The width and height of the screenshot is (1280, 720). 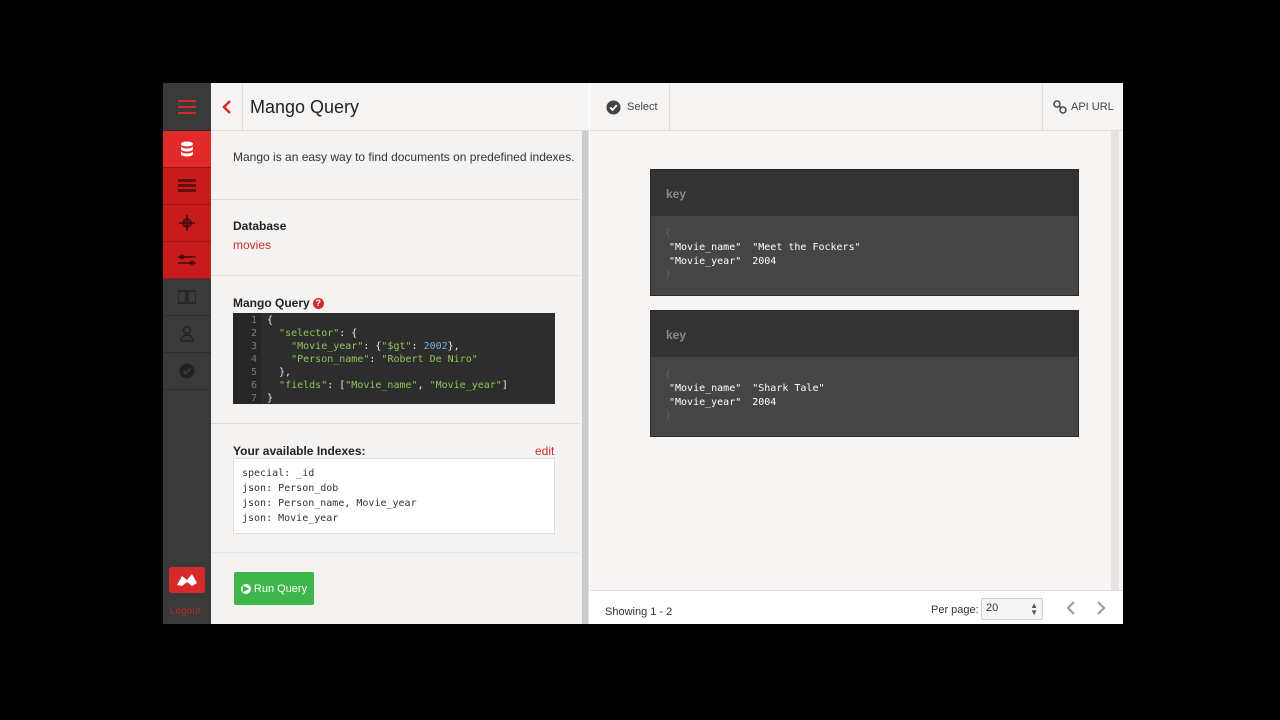 I want to click on field-value: "Shark Tale", so click(x=788, y=388).